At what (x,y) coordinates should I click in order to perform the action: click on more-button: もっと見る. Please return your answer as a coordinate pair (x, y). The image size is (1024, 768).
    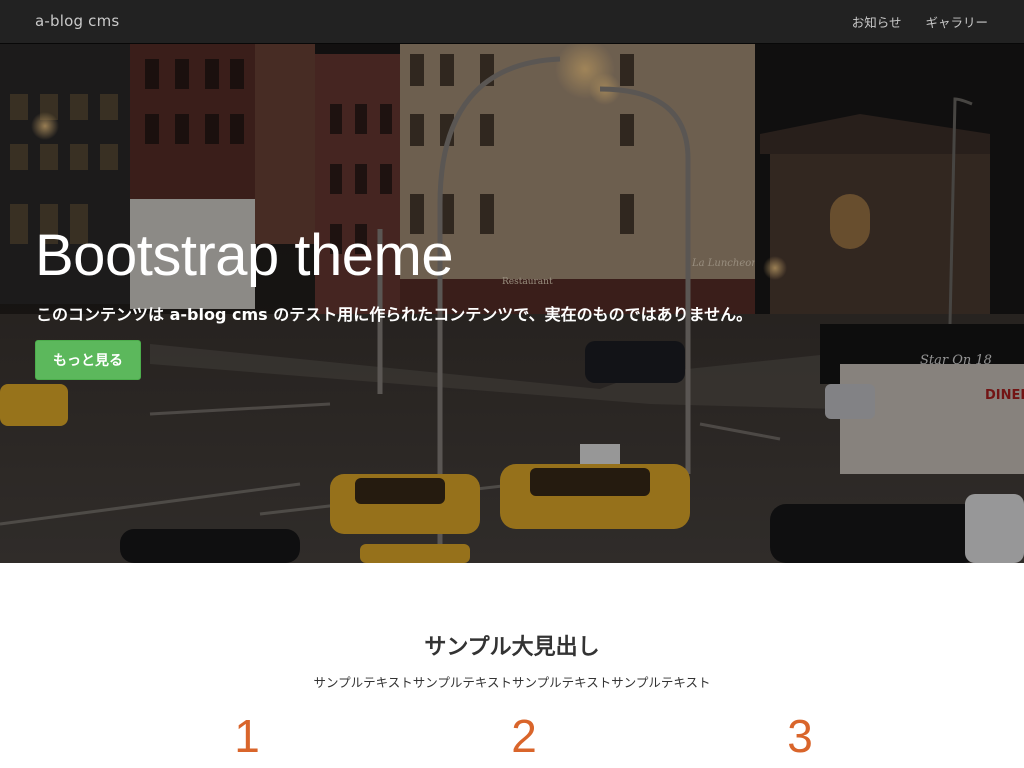
    Looking at the image, I should click on (88, 360).